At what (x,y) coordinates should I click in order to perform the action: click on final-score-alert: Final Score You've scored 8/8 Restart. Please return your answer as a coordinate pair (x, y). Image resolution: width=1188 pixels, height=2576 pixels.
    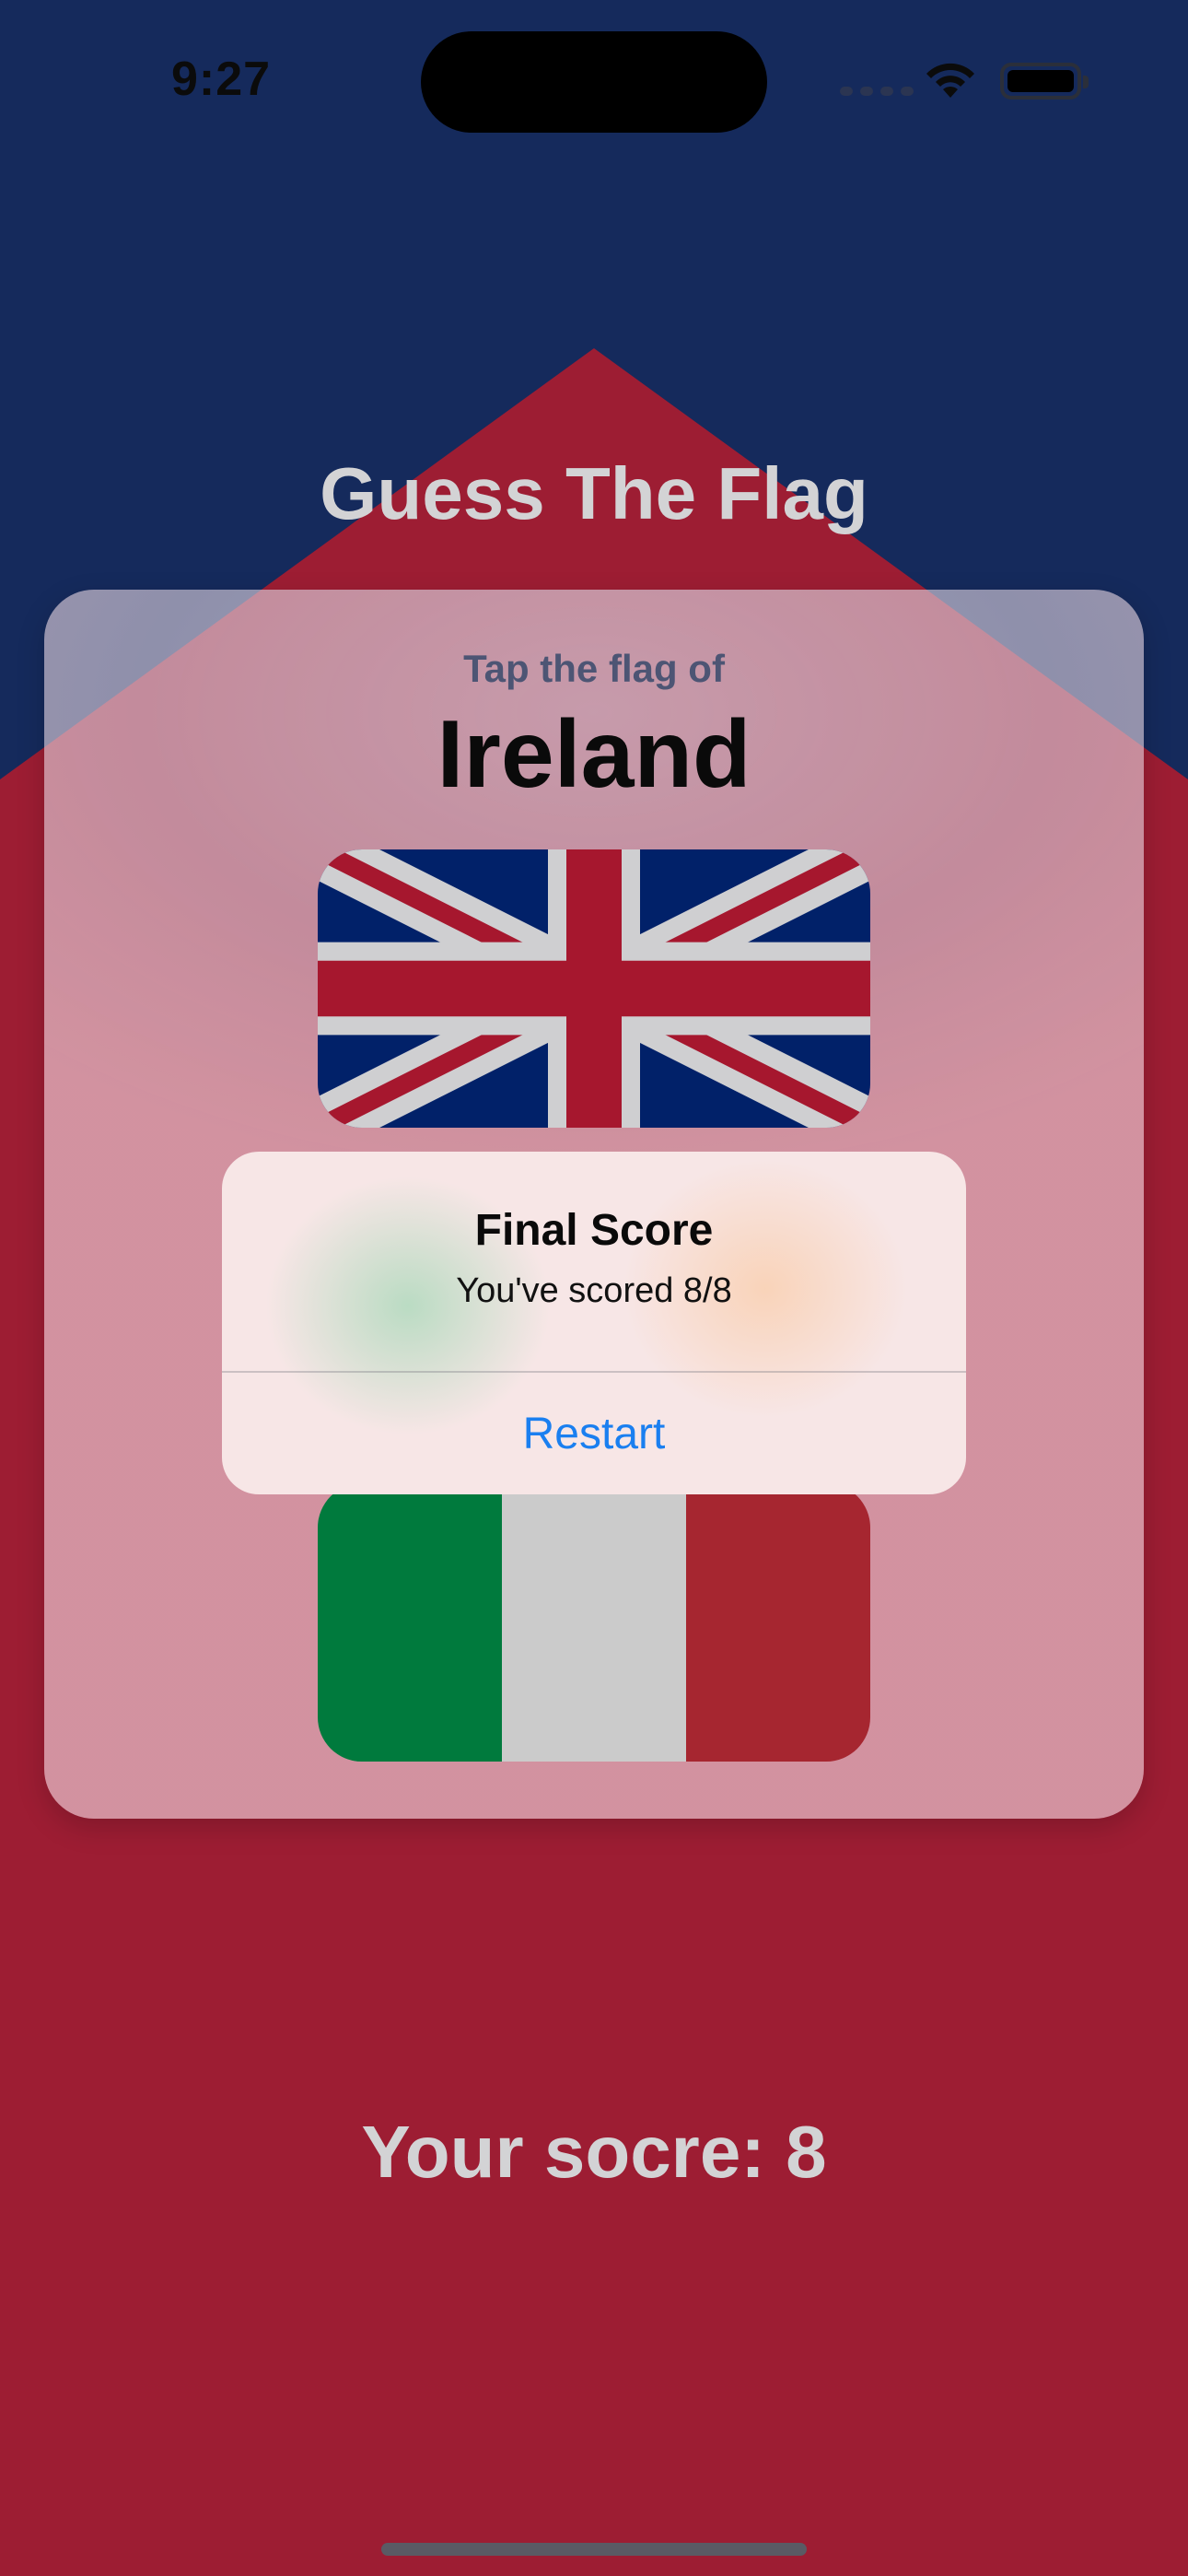
    Looking at the image, I should click on (594, 1323).